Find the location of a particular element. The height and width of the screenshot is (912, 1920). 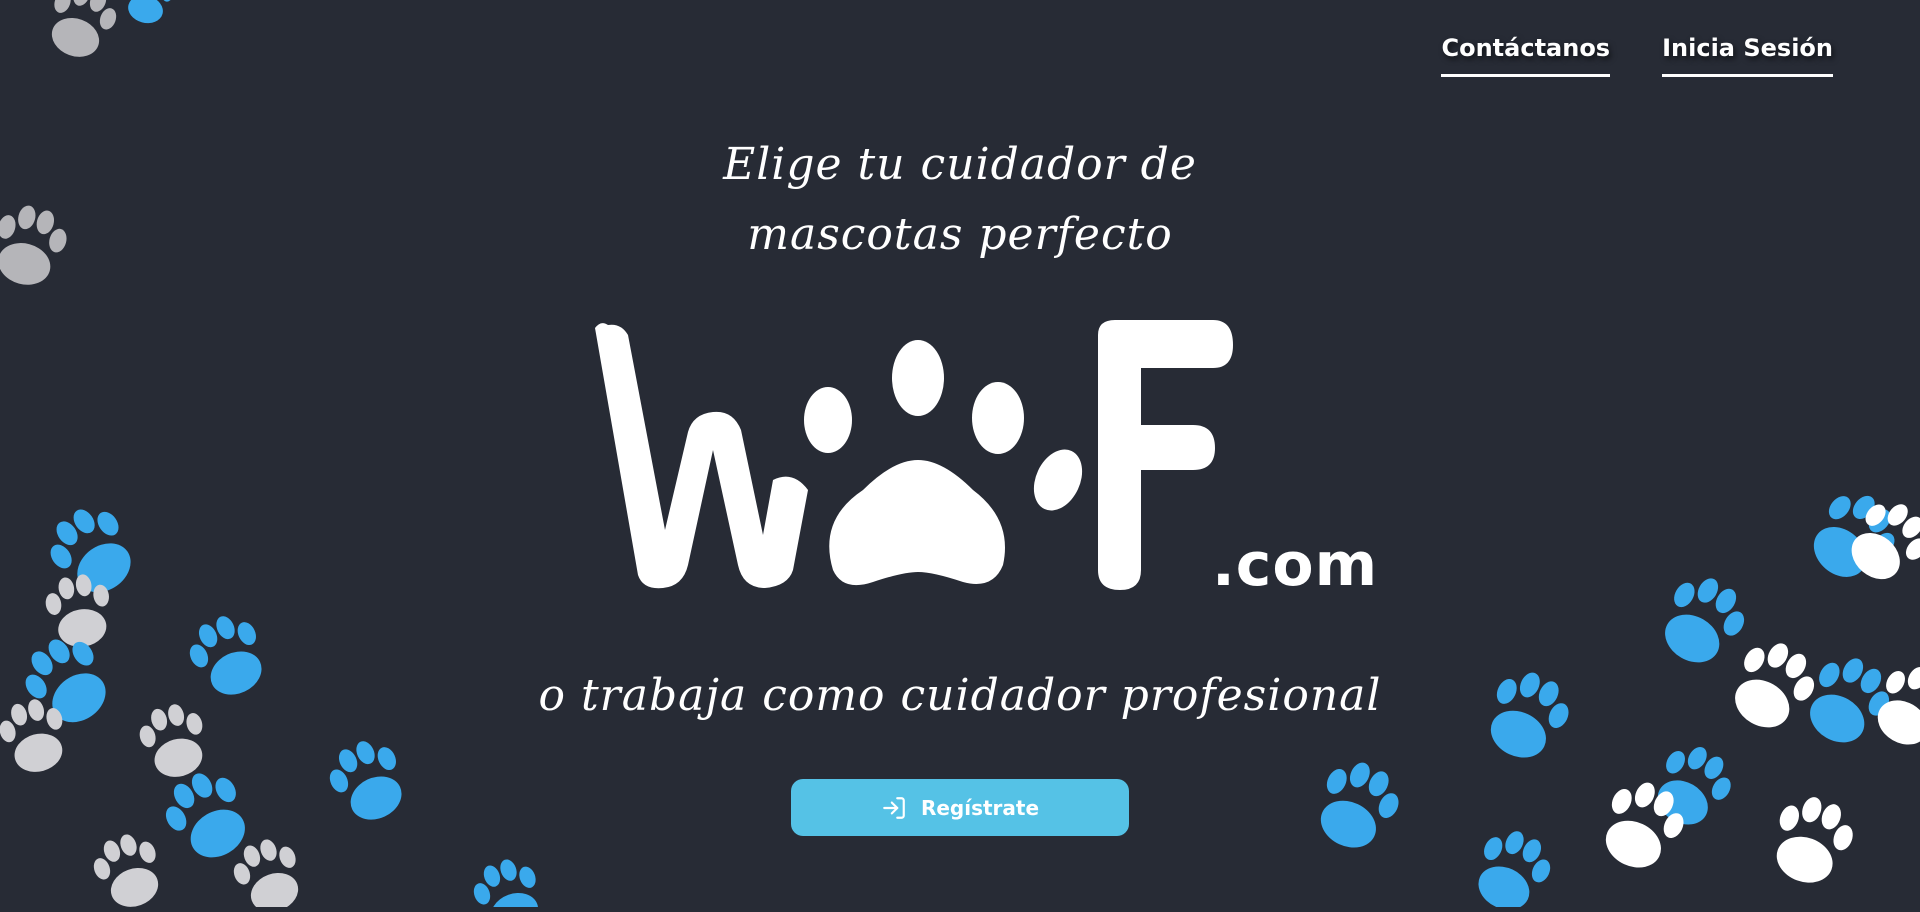

hero-subtitle: o trabaja como cuidador profesional is located at coordinates (960, 695).